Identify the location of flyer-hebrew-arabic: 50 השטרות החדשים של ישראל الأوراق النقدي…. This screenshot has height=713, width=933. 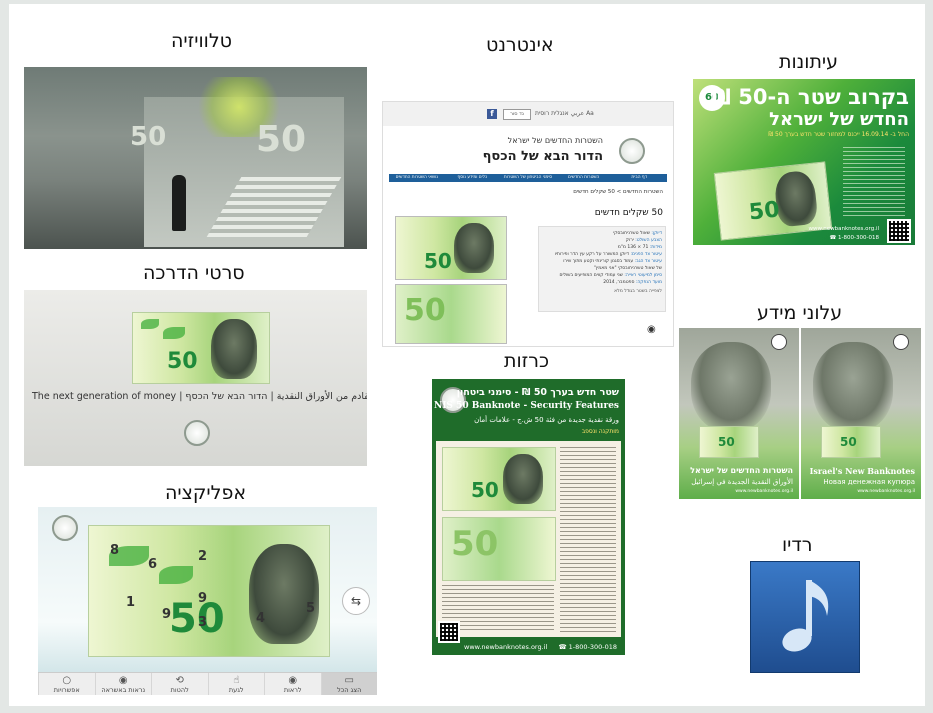
(739, 413).